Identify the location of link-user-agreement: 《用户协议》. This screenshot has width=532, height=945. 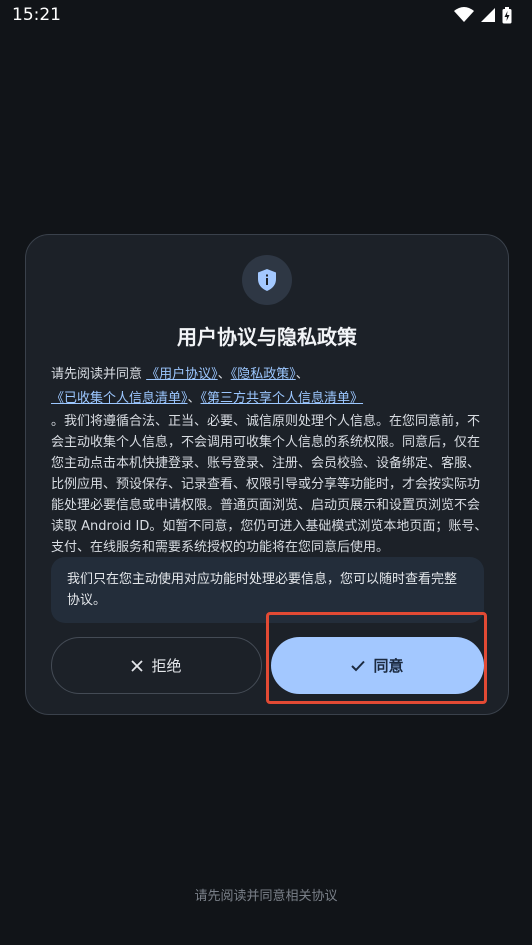
(182, 374).